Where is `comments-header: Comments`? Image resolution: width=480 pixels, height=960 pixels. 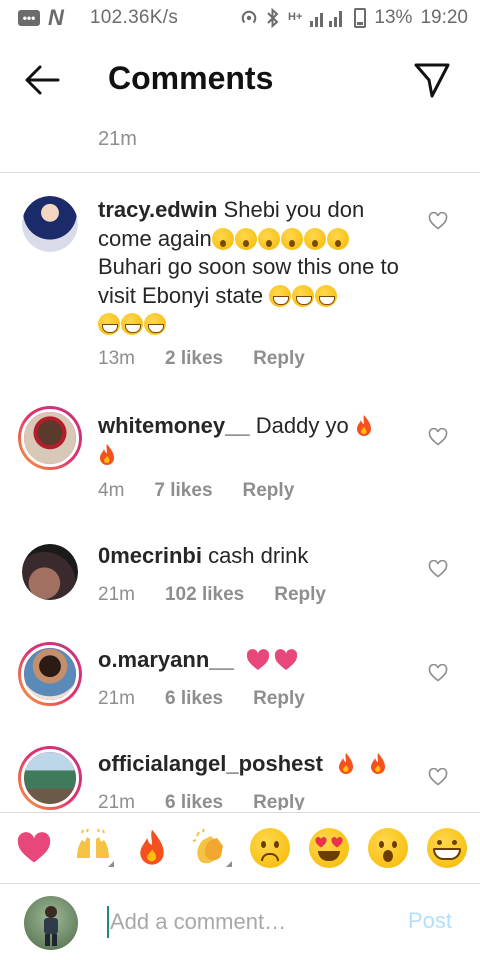
comments-header: Comments is located at coordinates (240, 80).